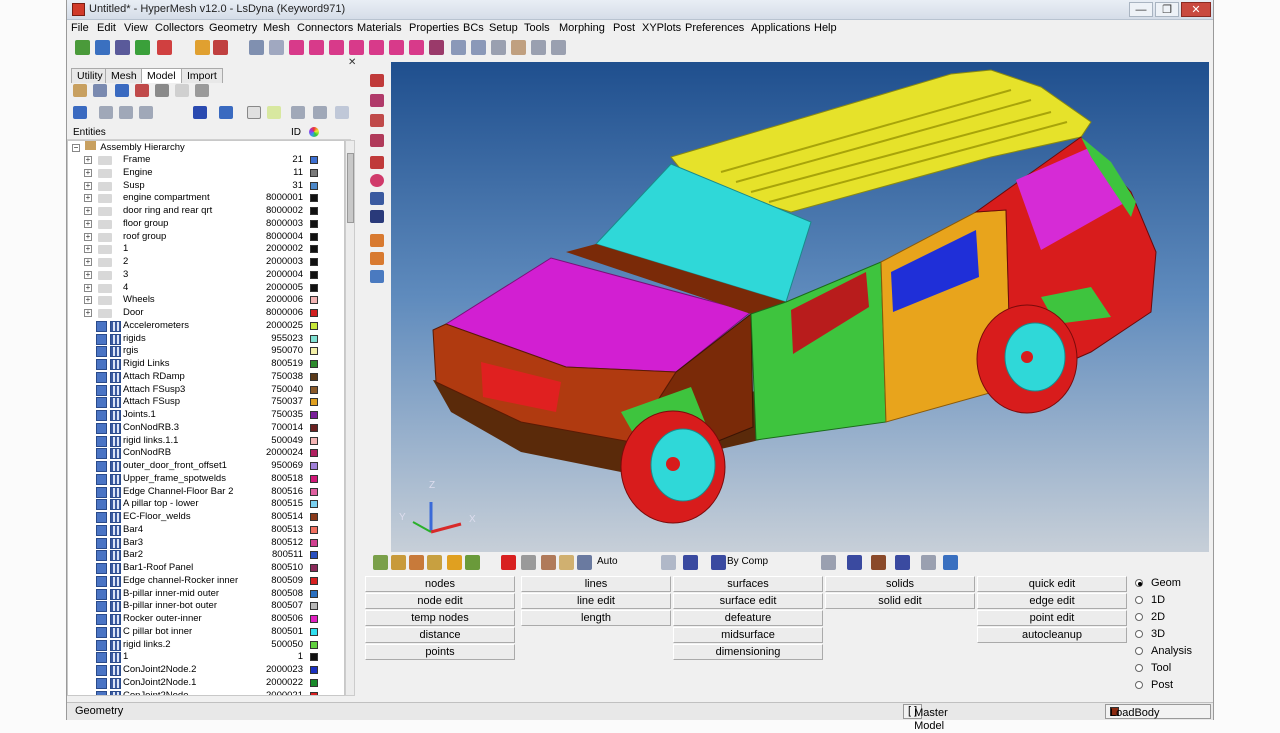 This screenshot has height=733, width=1280. I want to click on tree-row: Upper_frame_spotwelds 800518, so click(206, 479).